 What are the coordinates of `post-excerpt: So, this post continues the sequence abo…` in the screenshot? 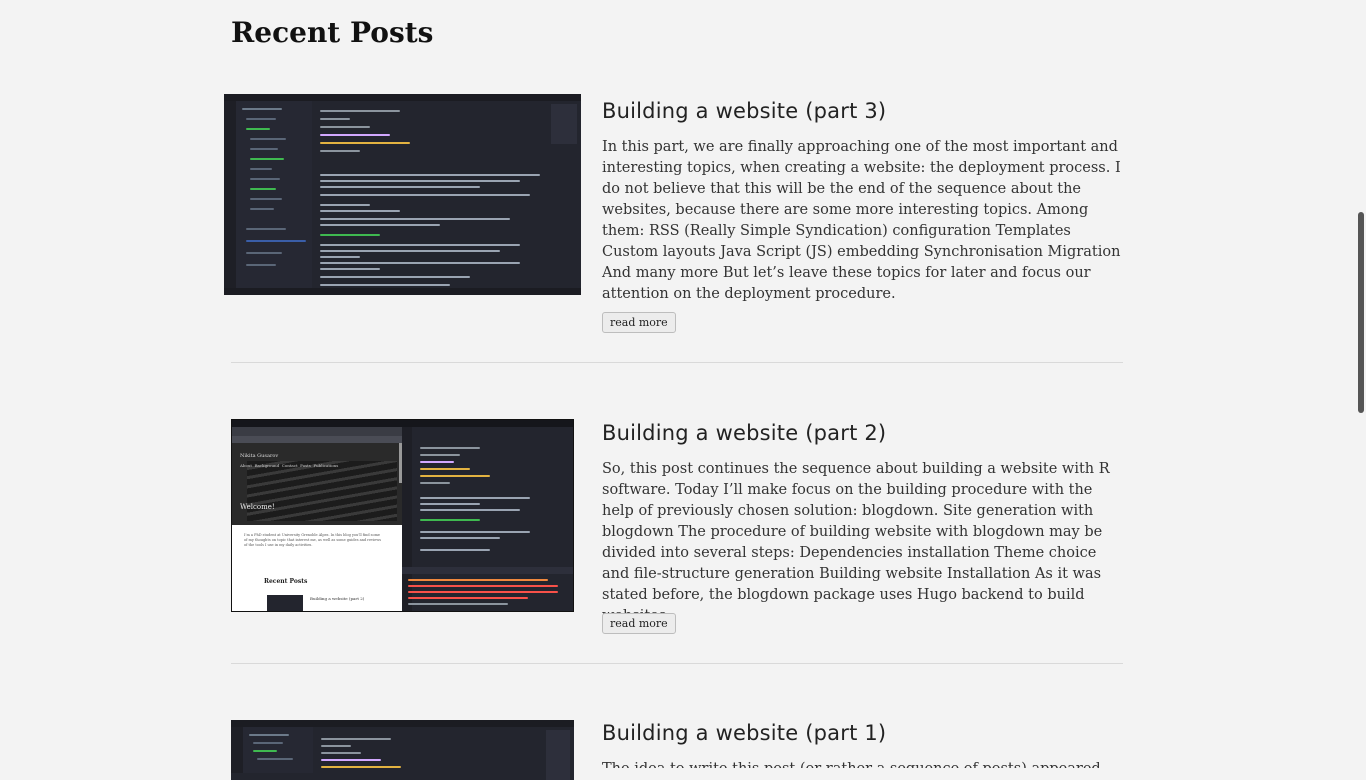 It's located at (856, 542).